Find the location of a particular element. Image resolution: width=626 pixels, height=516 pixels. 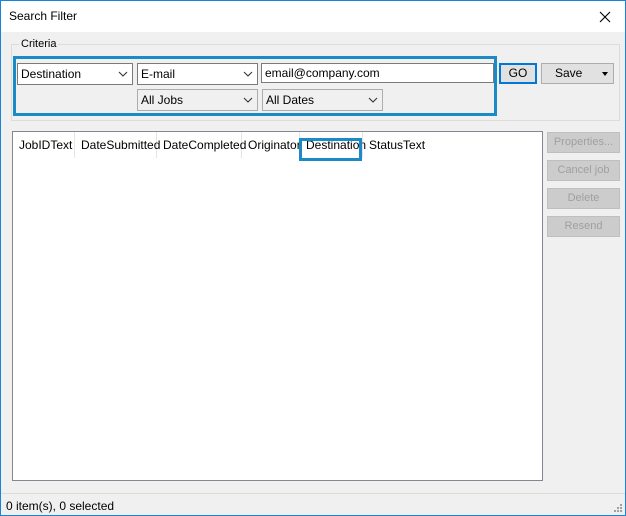

caret-down-icon is located at coordinates (605, 74).